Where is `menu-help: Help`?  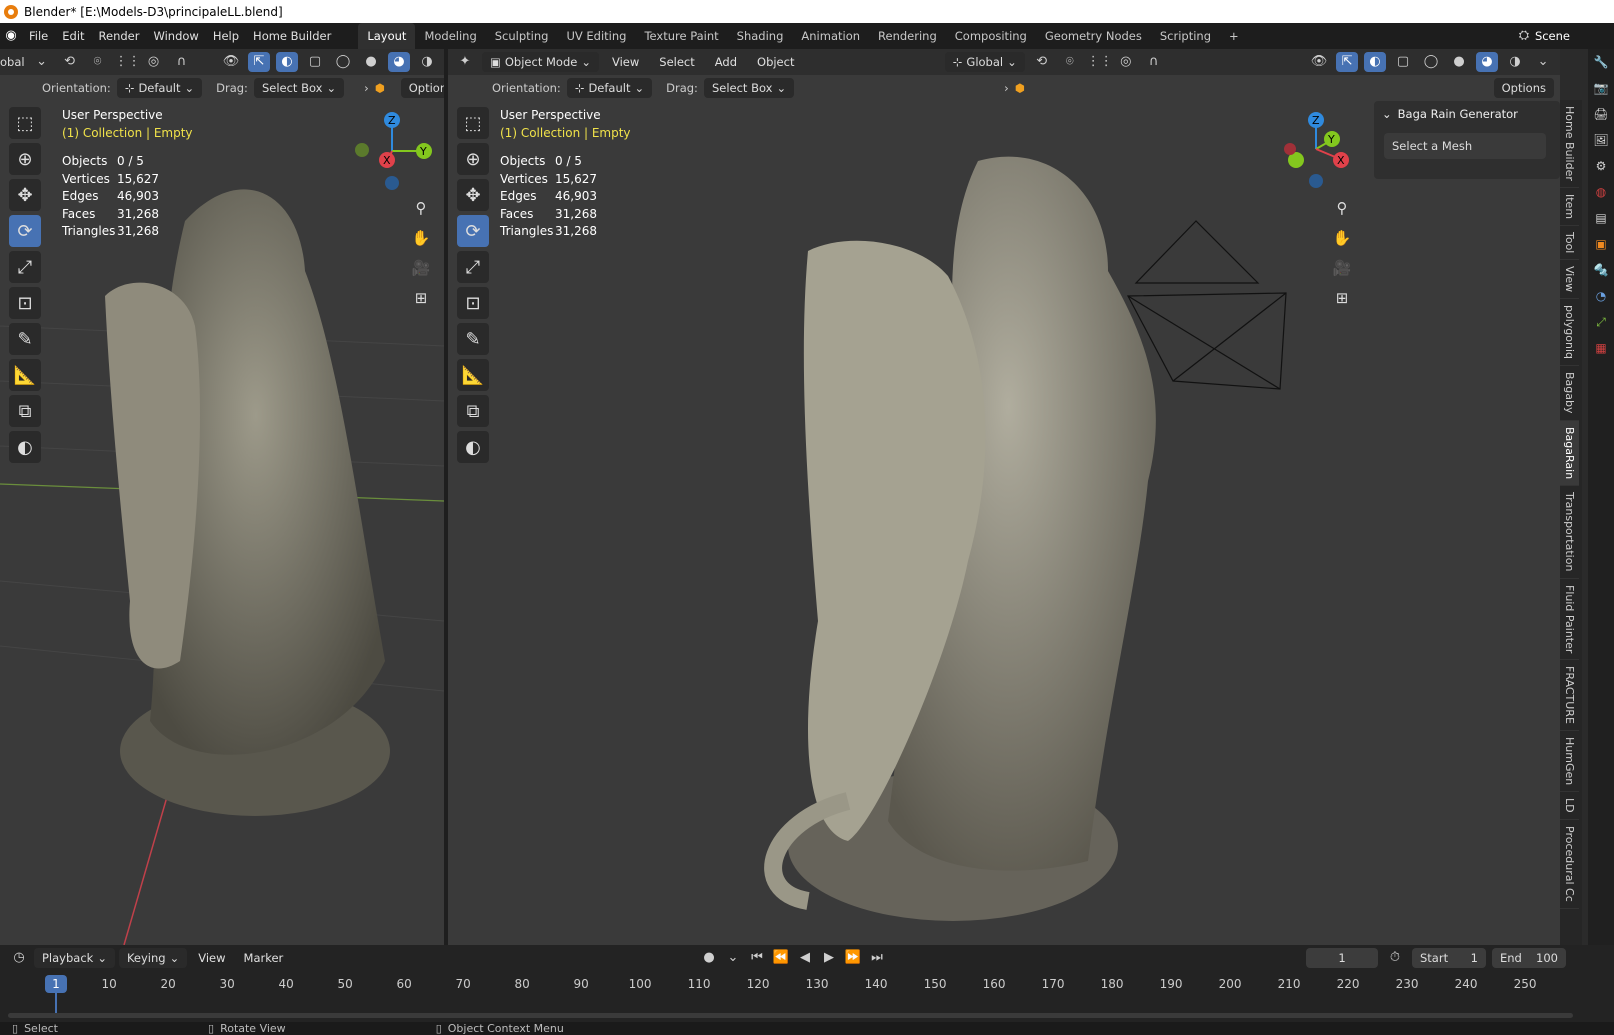
menu-help: Help is located at coordinates (226, 36).